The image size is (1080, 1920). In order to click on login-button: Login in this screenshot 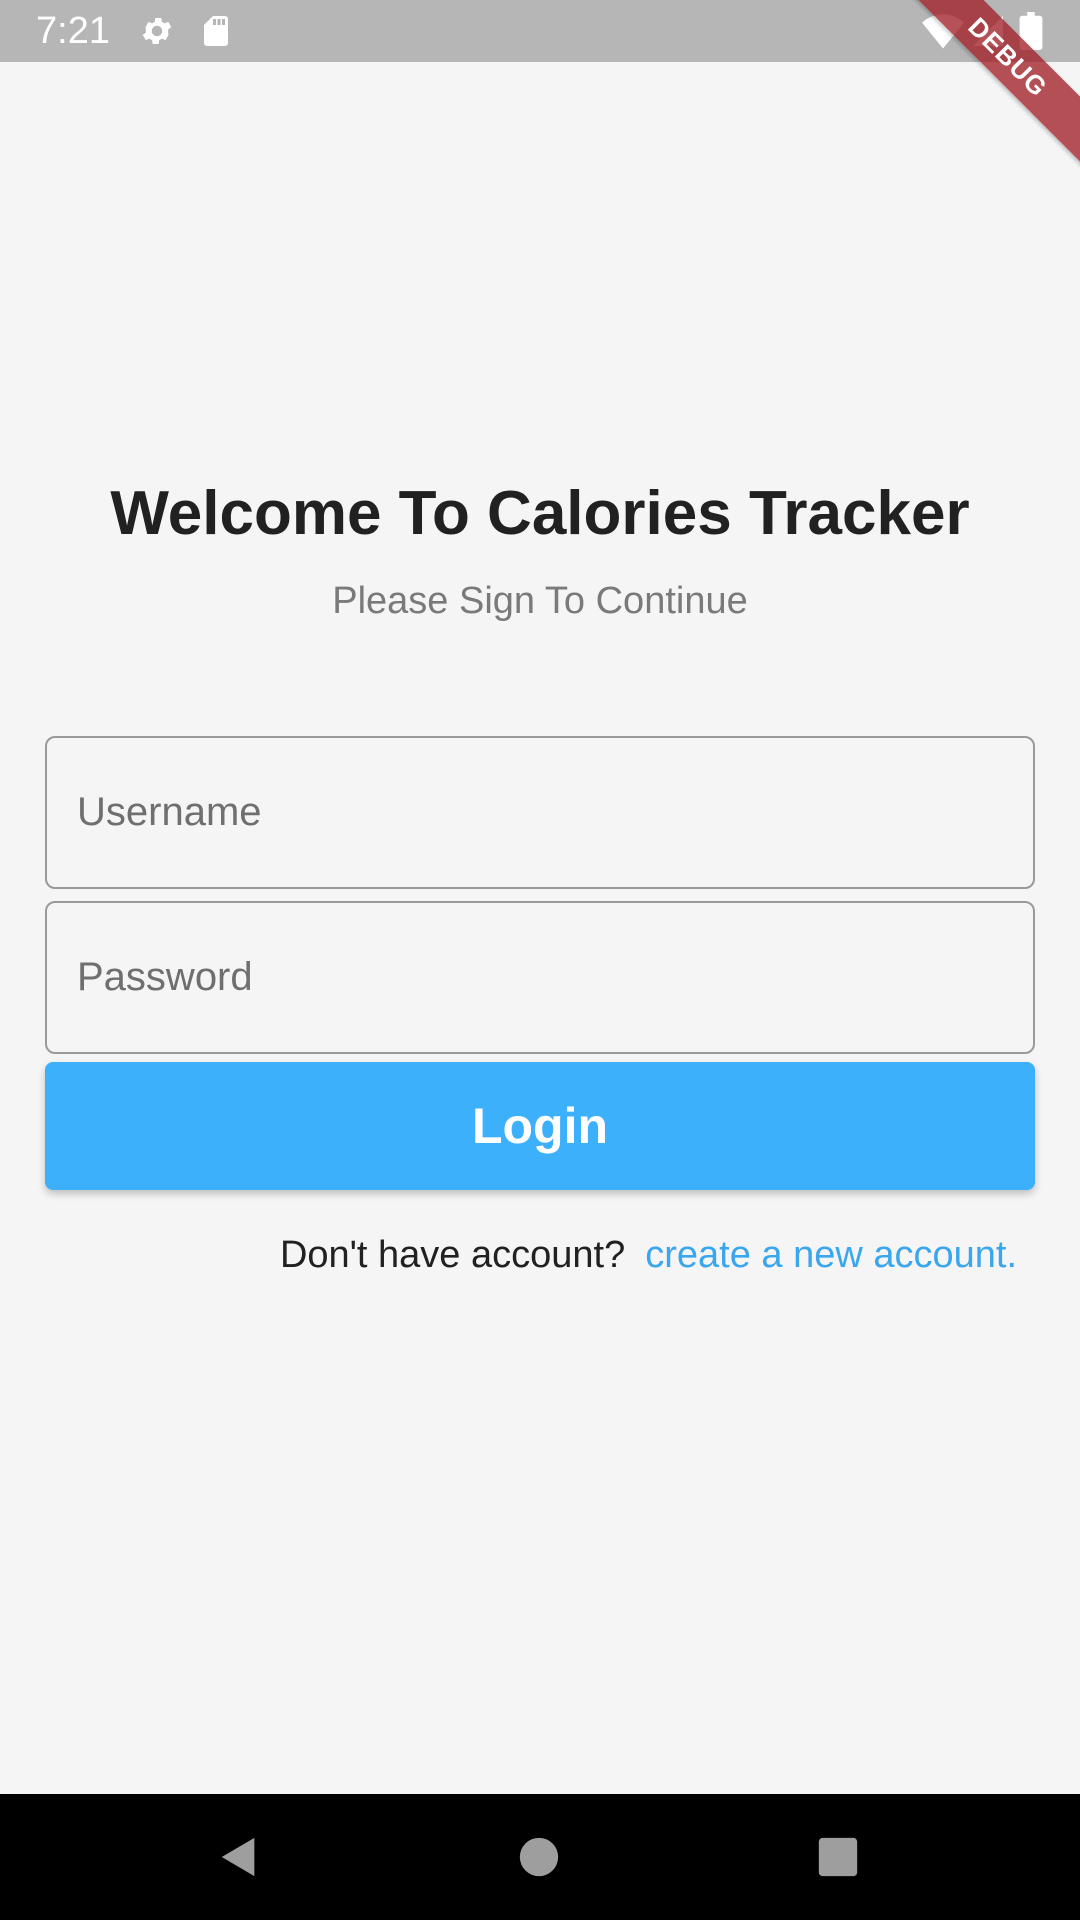, I will do `click(540, 1126)`.